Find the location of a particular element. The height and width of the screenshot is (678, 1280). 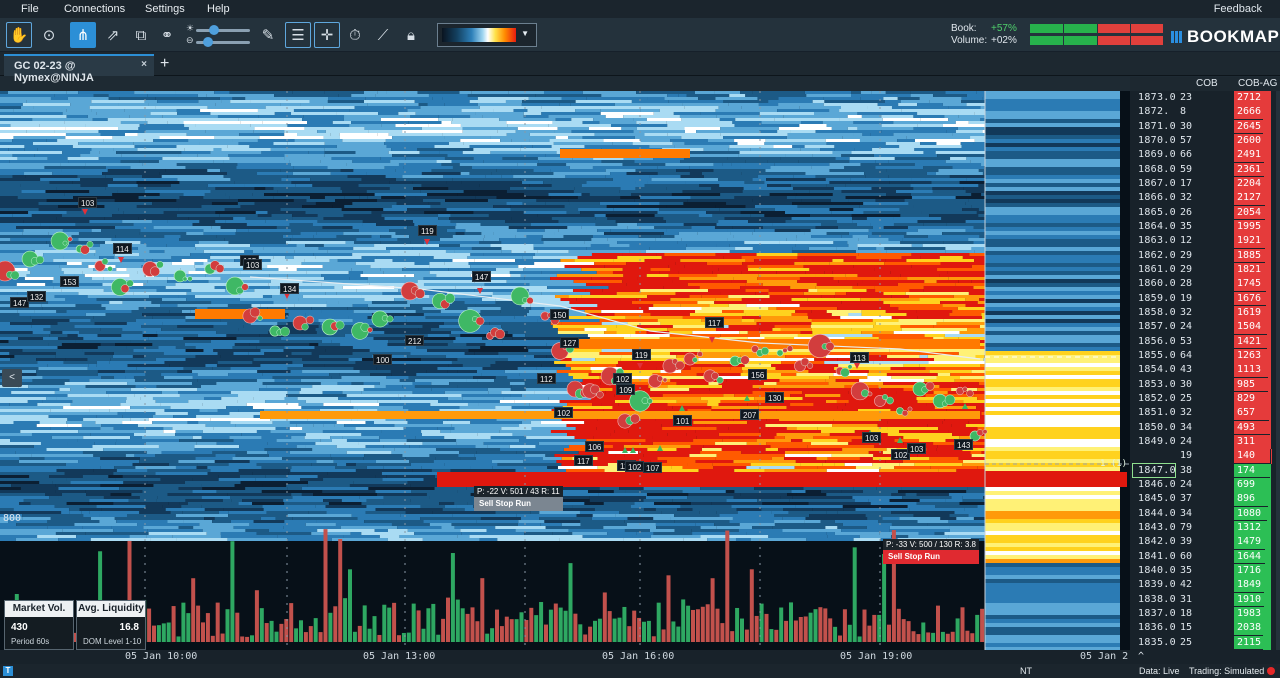

ladder-row: 1850.0 34 493 is located at coordinates (1205, 427).